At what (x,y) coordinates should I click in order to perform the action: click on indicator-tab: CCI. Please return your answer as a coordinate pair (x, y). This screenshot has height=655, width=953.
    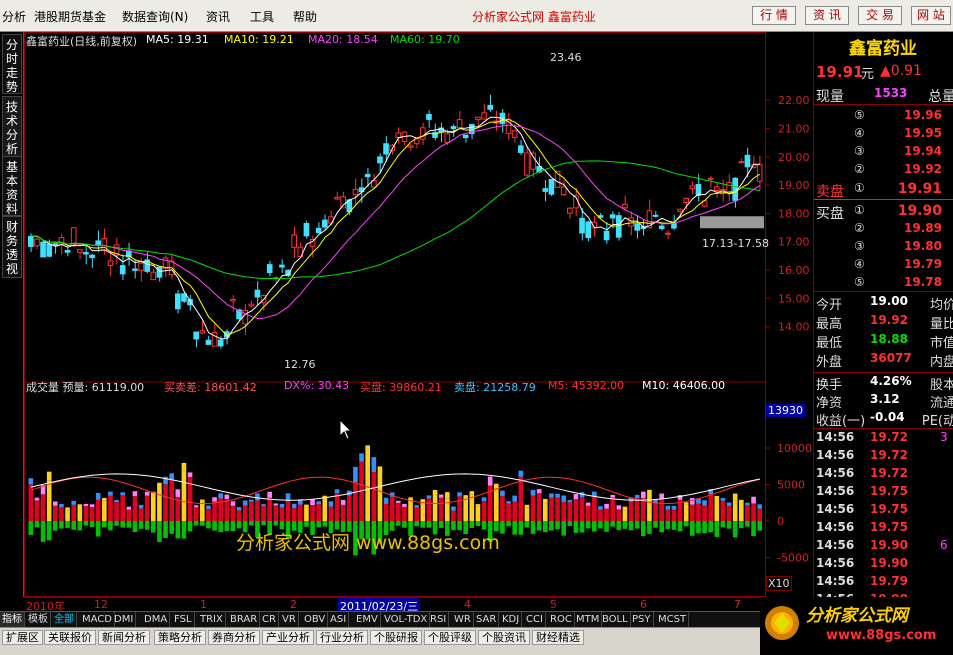
    Looking at the image, I should click on (535, 619).